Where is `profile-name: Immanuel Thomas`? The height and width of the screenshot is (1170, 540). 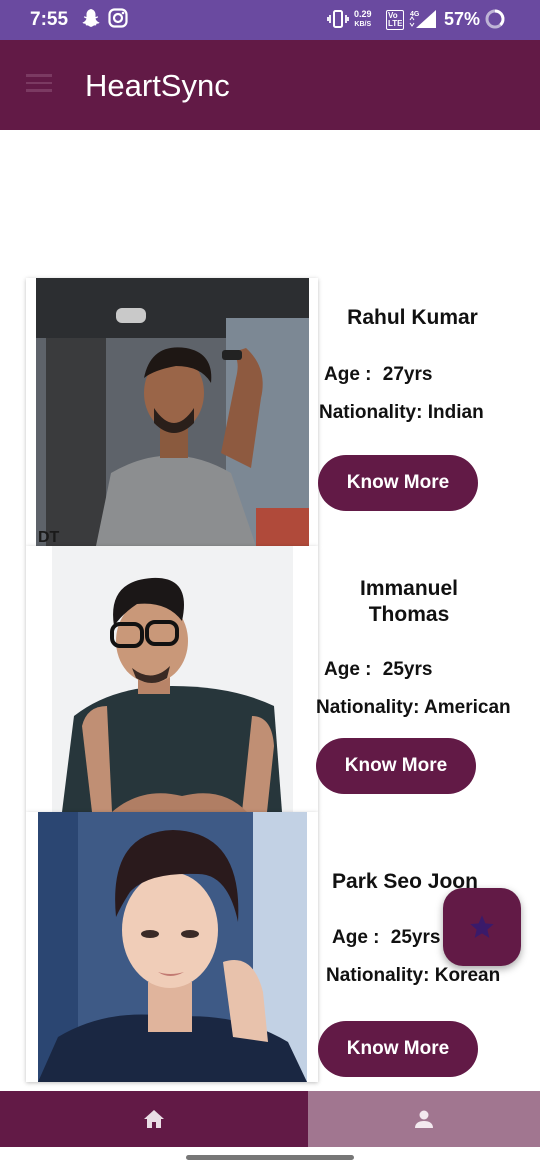 profile-name: Immanuel Thomas is located at coordinates (409, 601).